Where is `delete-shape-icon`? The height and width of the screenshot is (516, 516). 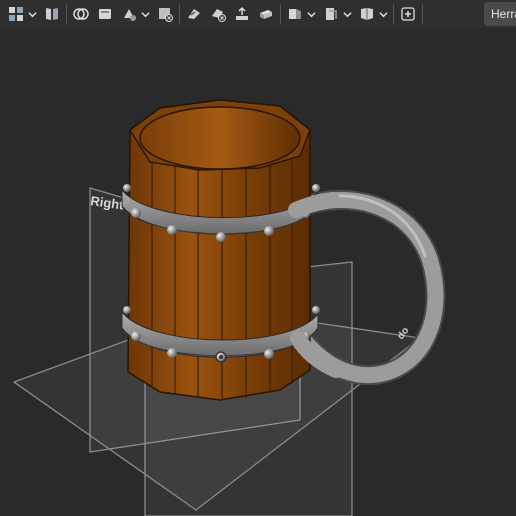
delete-shape-icon is located at coordinates (165, 14).